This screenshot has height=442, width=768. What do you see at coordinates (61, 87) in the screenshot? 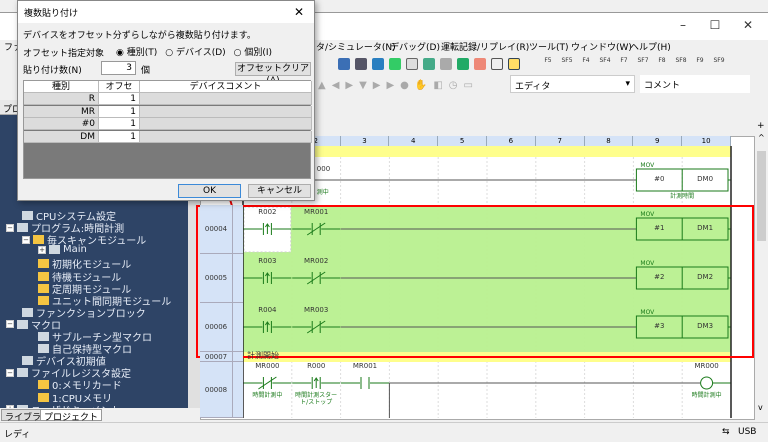
I see `table-header: 種別` at bounding box center [61, 87].